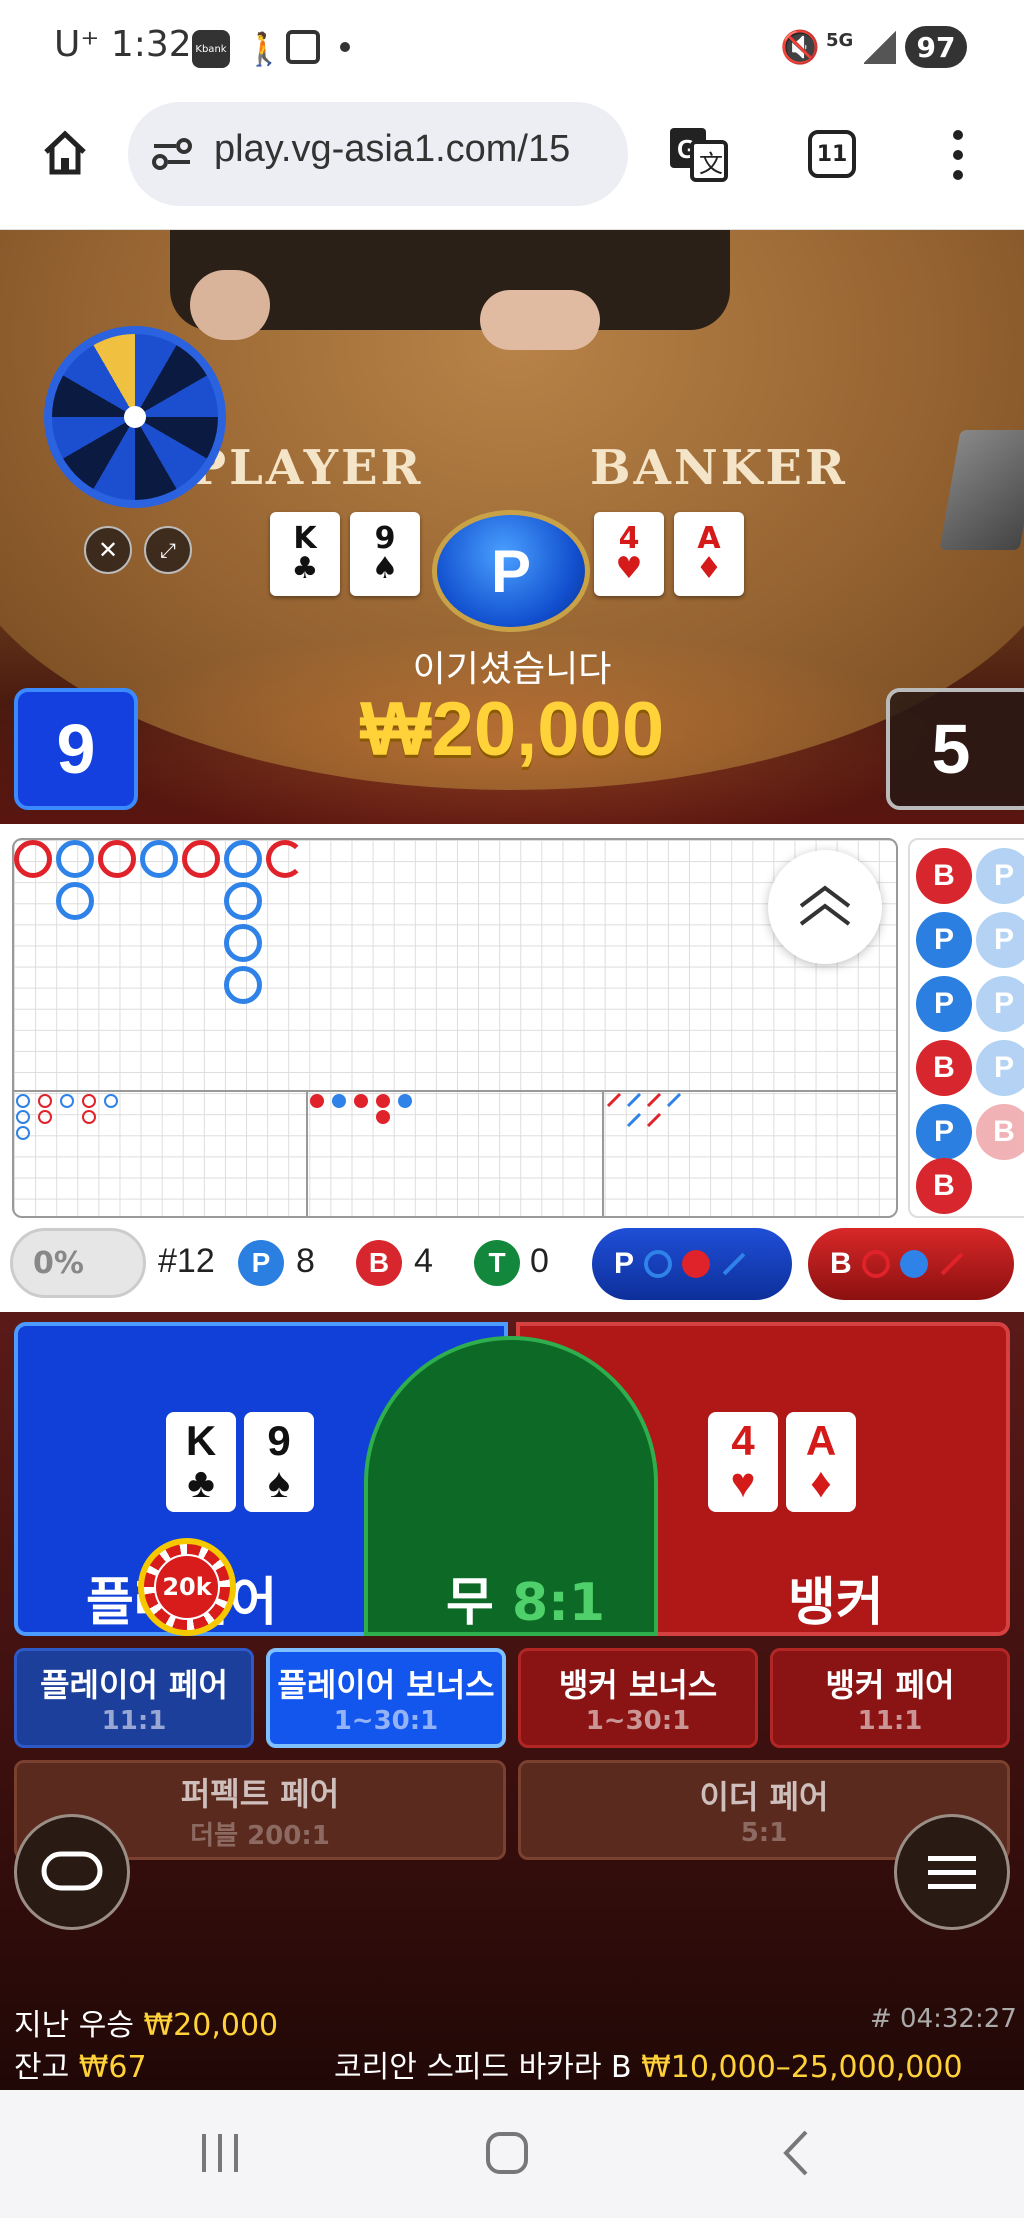 The image size is (1024, 2218). What do you see at coordinates (526, 1603) in the screenshot?
I see `tie-bet-label: 무 8:1` at bounding box center [526, 1603].